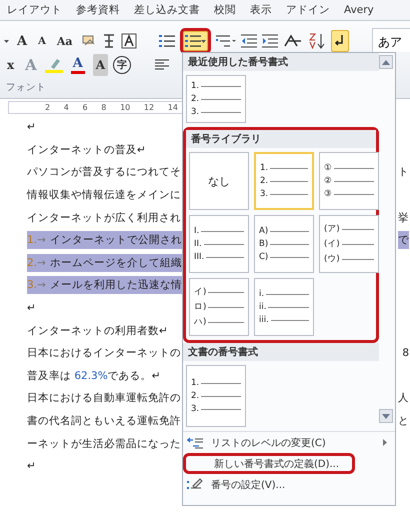  I want to click on ribbon-tab: 表示, so click(261, 10).